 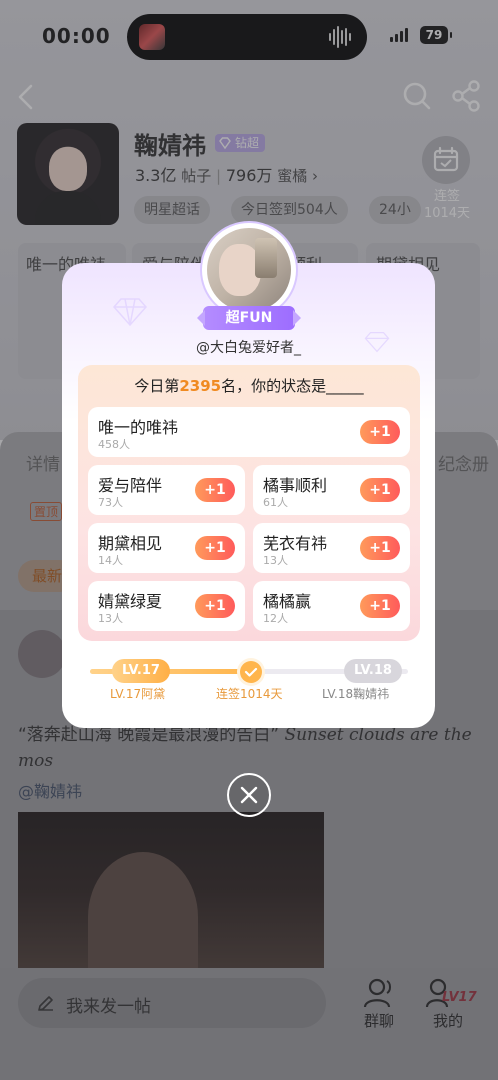 I want to click on status-option: 婧黛绿夏 13人 +1, so click(x=166, y=606).